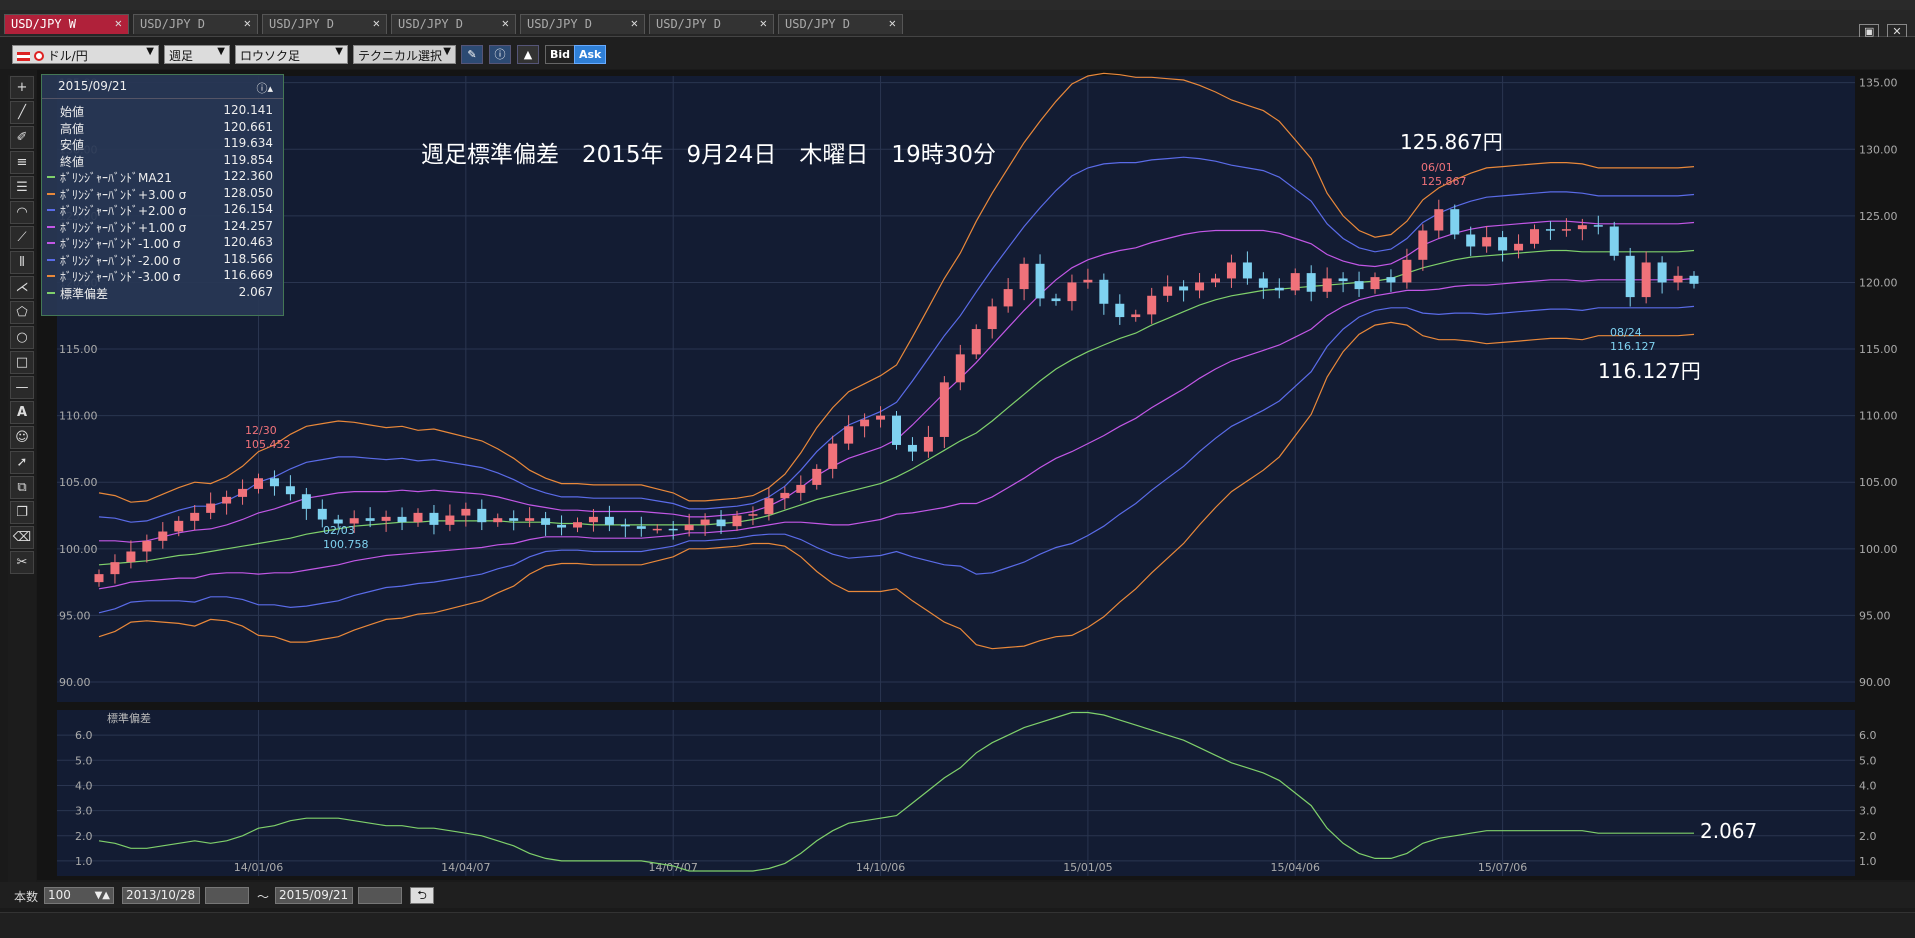 This screenshot has width=1915, height=938. What do you see at coordinates (472, 54) in the screenshot?
I see `pencil-button: ✎` at bounding box center [472, 54].